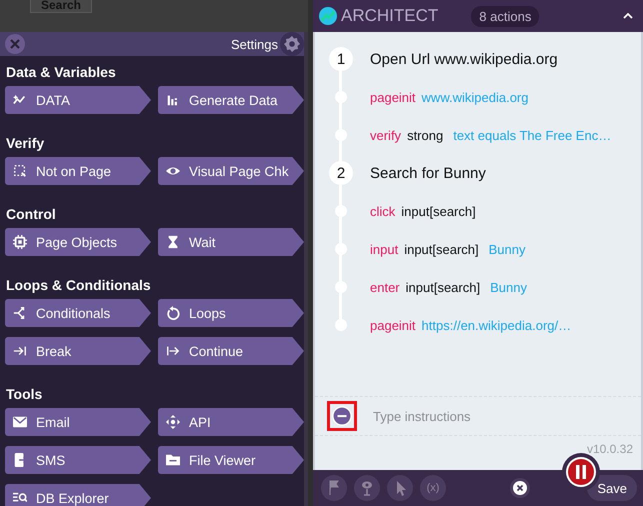 This screenshot has height=506, width=643. What do you see at coordinates (386, 135) in the screenshot?
I see `action-command: verify` at bounding box center [386, 135].